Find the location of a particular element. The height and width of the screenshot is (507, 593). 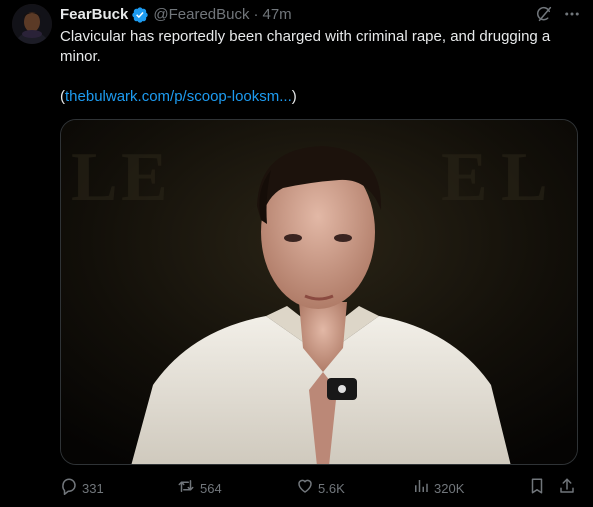

views-button: 320K is located at coordinates (438, 489).